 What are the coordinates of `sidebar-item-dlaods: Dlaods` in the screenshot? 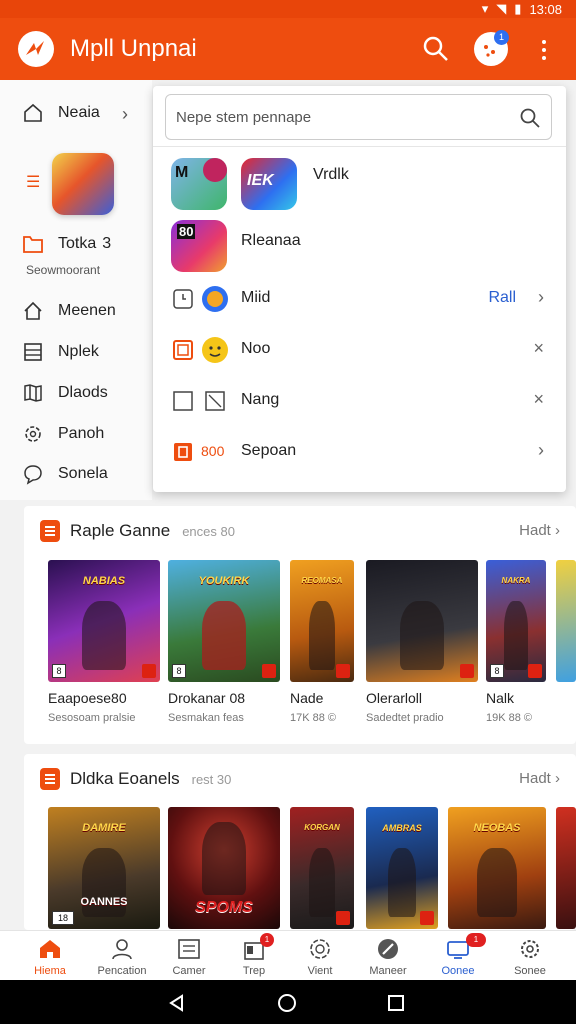 It's located at (65, 393).